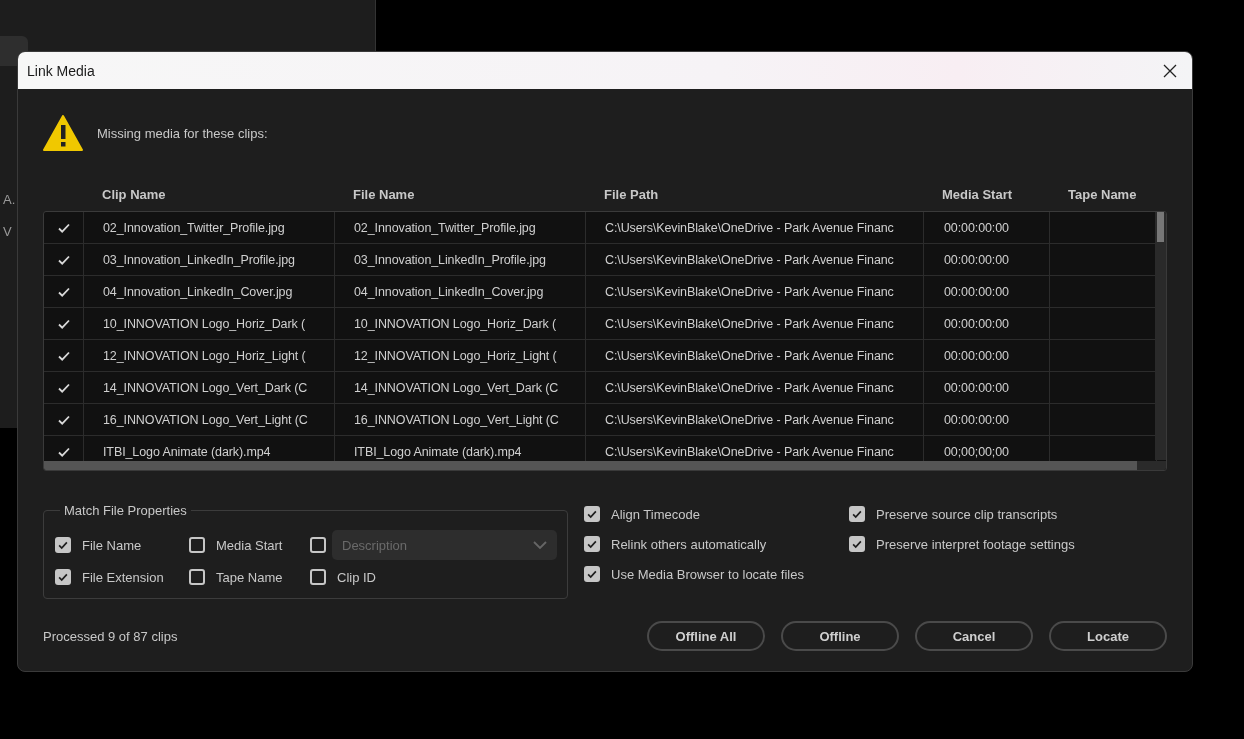 The height and width of the screenshot is (739, 1244). What do you see at coordinates (249, 577) in the screenshot?
I see `checkbox-label: Tape Name` at bounding box center [249, 577].